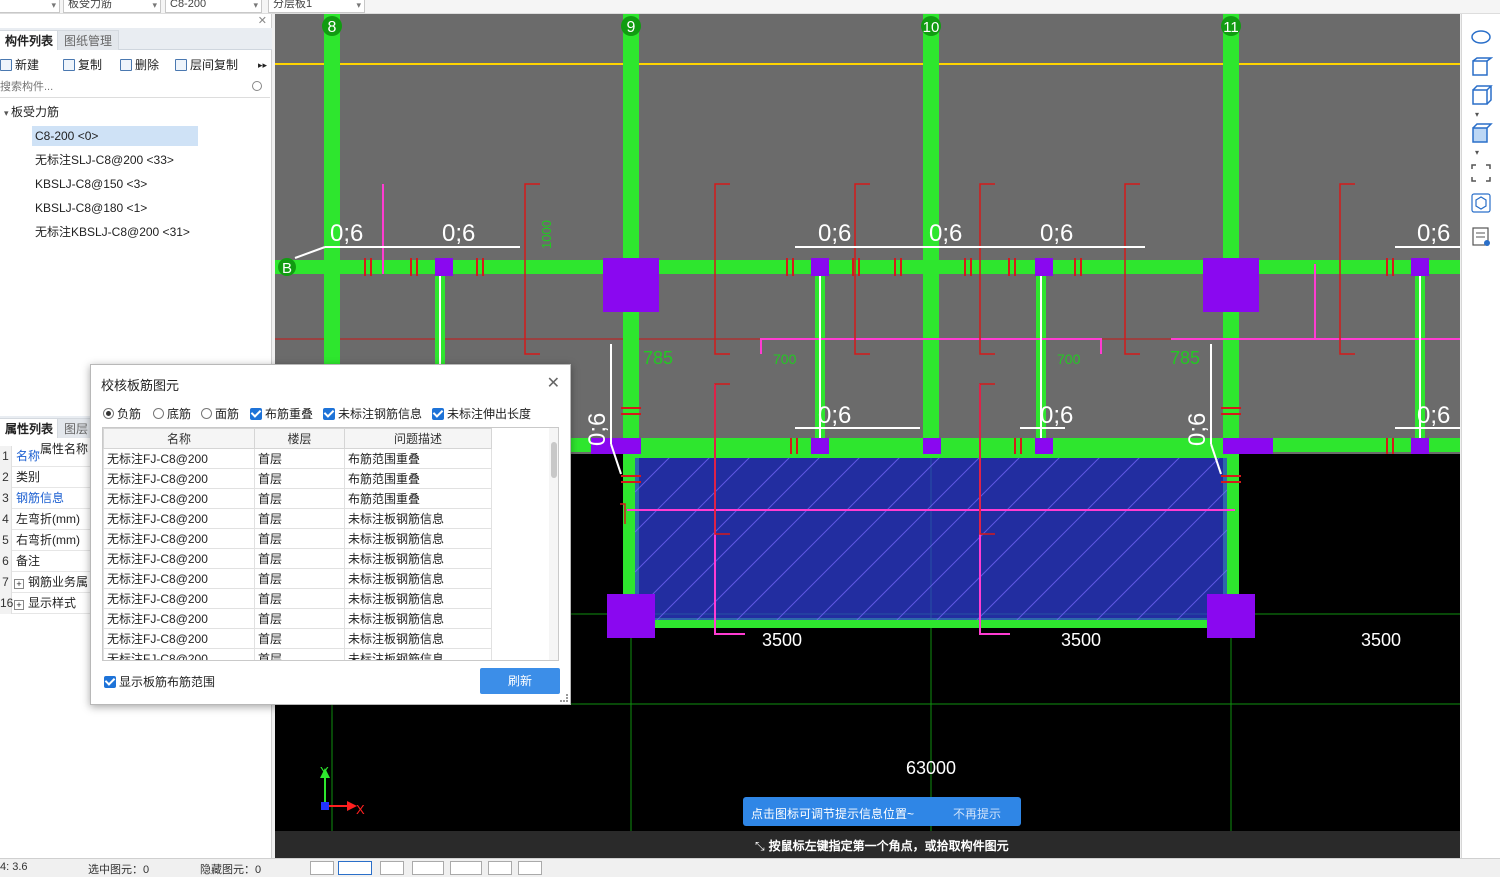  Describe the element at coordinates (159, 681) in the screenshot. I see `check-show-range: 显示板筋布筋范围` at that location.